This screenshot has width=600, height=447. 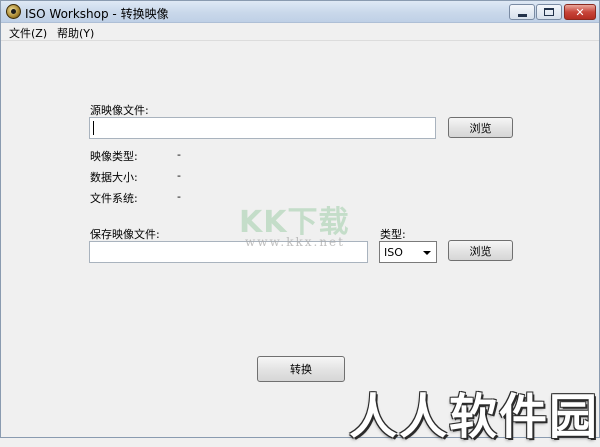 I want to click on source-image-input, so click(x=262, y=128).